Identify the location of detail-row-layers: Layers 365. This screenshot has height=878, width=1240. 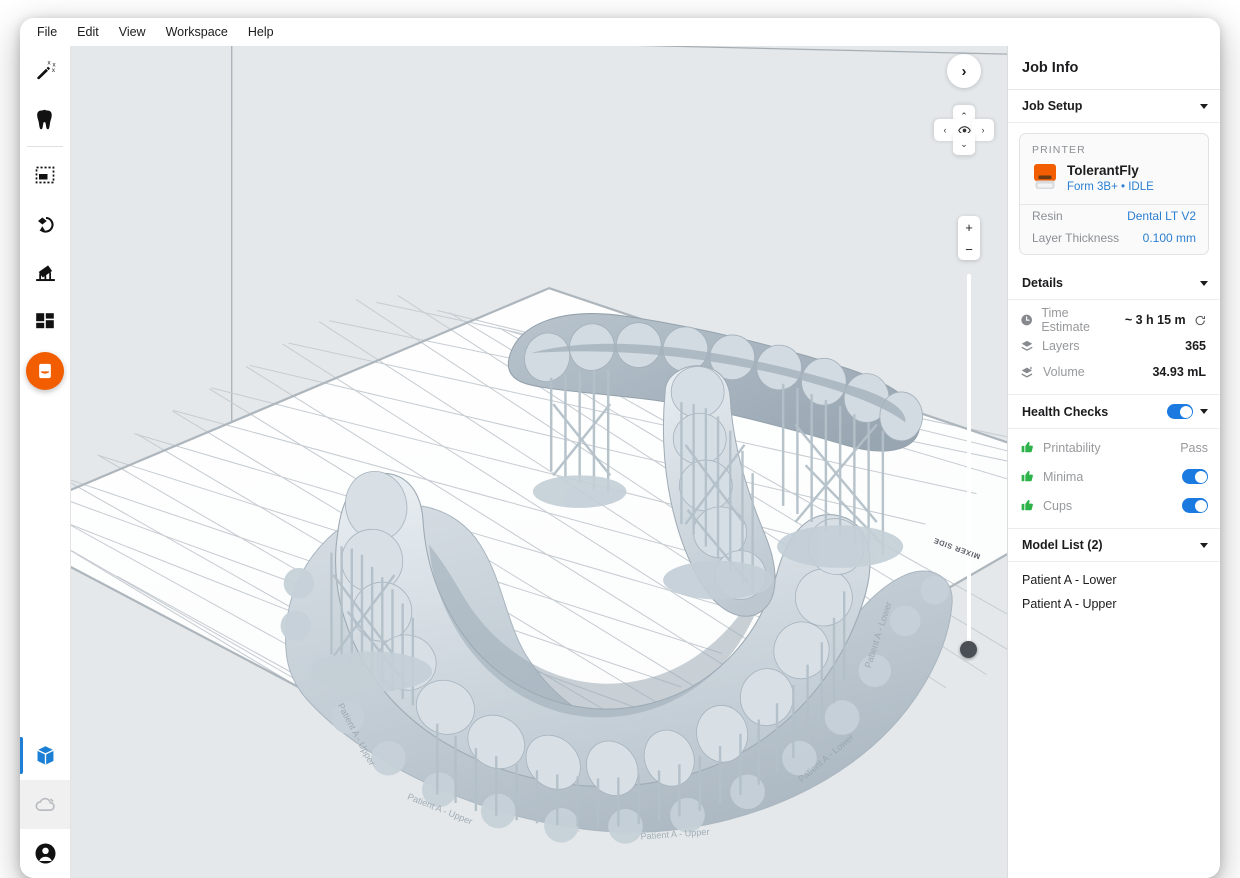
(1113, 346).